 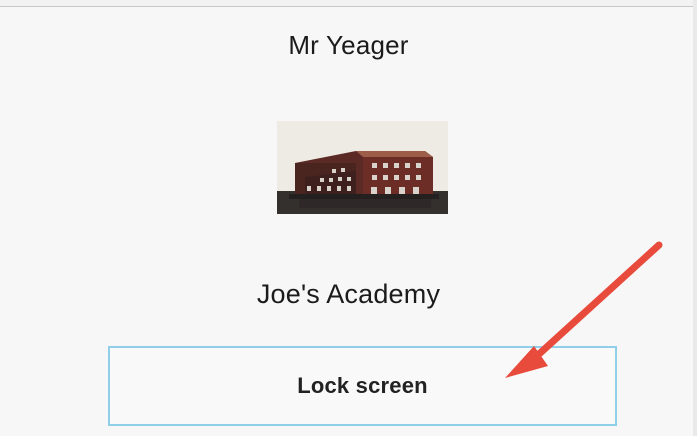 I want to click on user-name: Mr Yeager, so click(x=348, y=45).